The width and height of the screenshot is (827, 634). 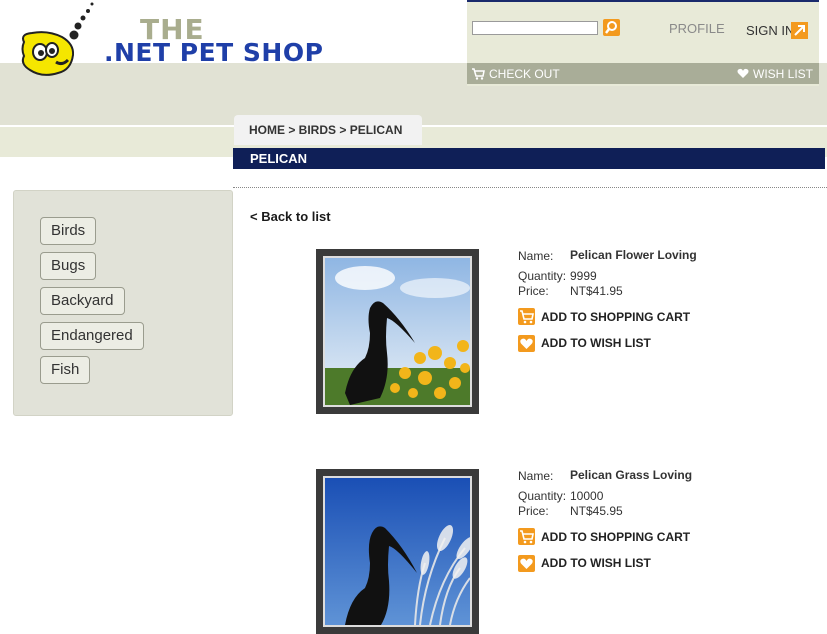 What do you see at coordinates (535, 28) in the screenshot?
I see `search-input` at bounding box center [535, 28].